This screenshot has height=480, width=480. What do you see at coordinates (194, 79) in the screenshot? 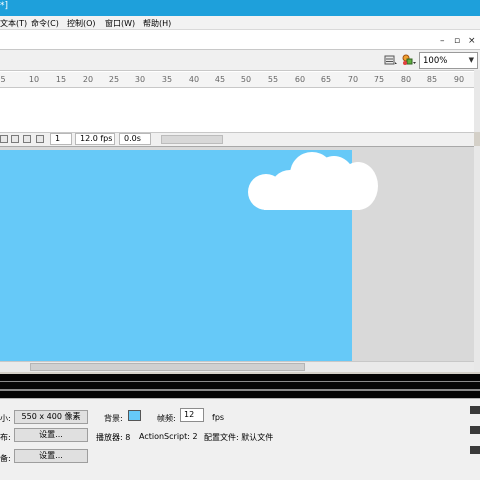
I see `ruler-number: 40` at bounding box center [194, 79].